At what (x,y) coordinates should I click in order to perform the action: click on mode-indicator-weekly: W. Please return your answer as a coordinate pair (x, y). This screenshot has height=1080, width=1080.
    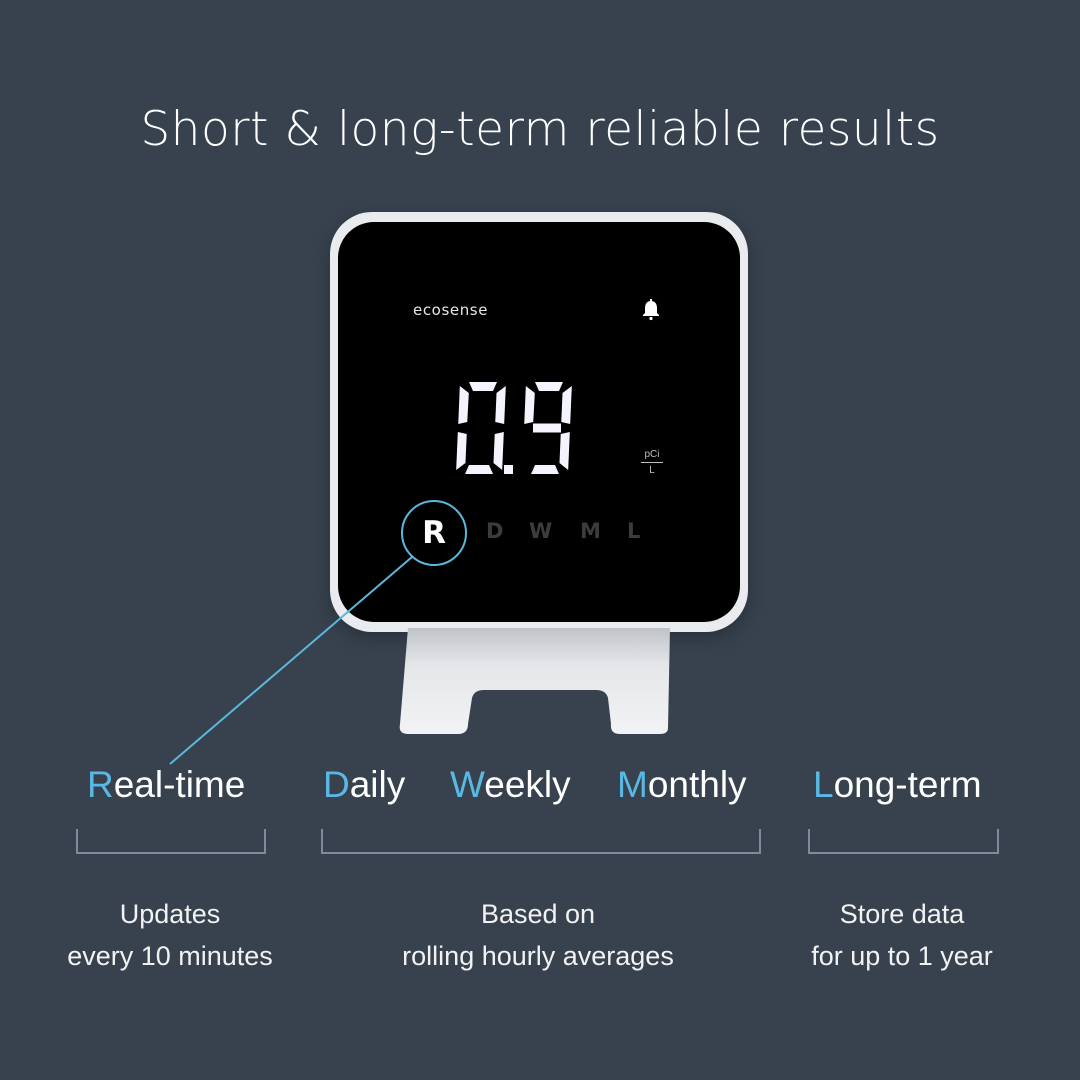
    Looking at the image, I should click on (541, 531).